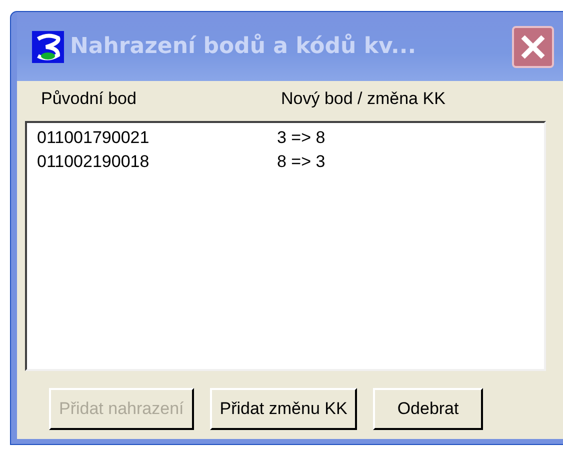 Image resolution: width=563 pixels, height=449 pixels. I want to click on list-cell: 3 => 8, so click(301, 138).